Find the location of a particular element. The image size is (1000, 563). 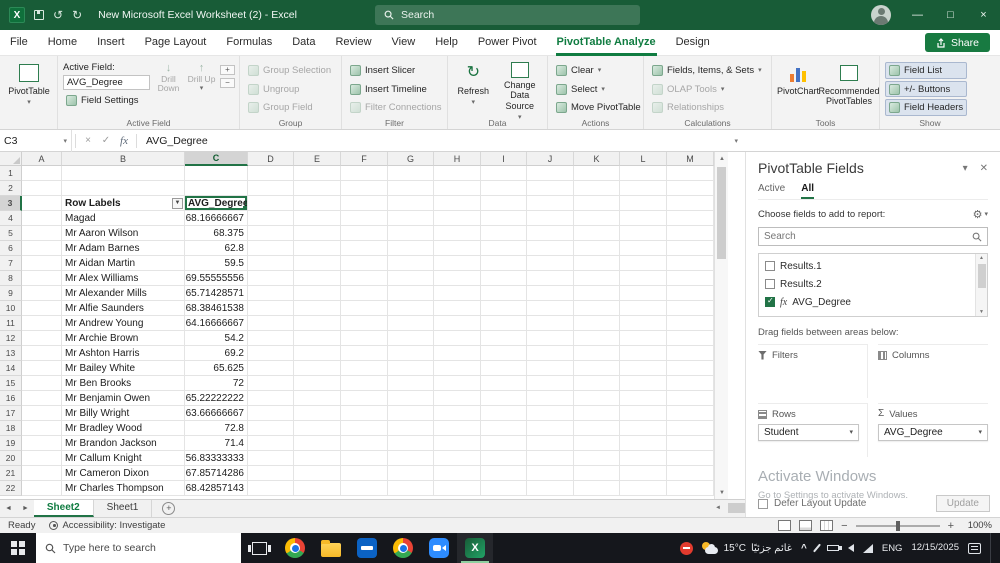

cell-D19 is located at coordinates (271, 443).